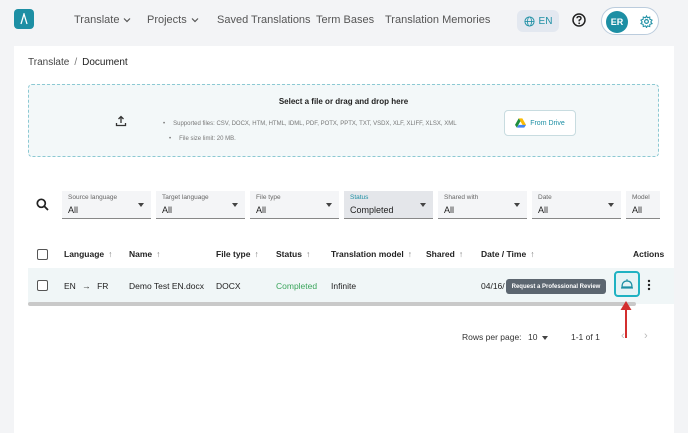  What do you see at coordinates (646, 21) in the screenshot?
I see `gear-icon` at bounding box center [646, 21].